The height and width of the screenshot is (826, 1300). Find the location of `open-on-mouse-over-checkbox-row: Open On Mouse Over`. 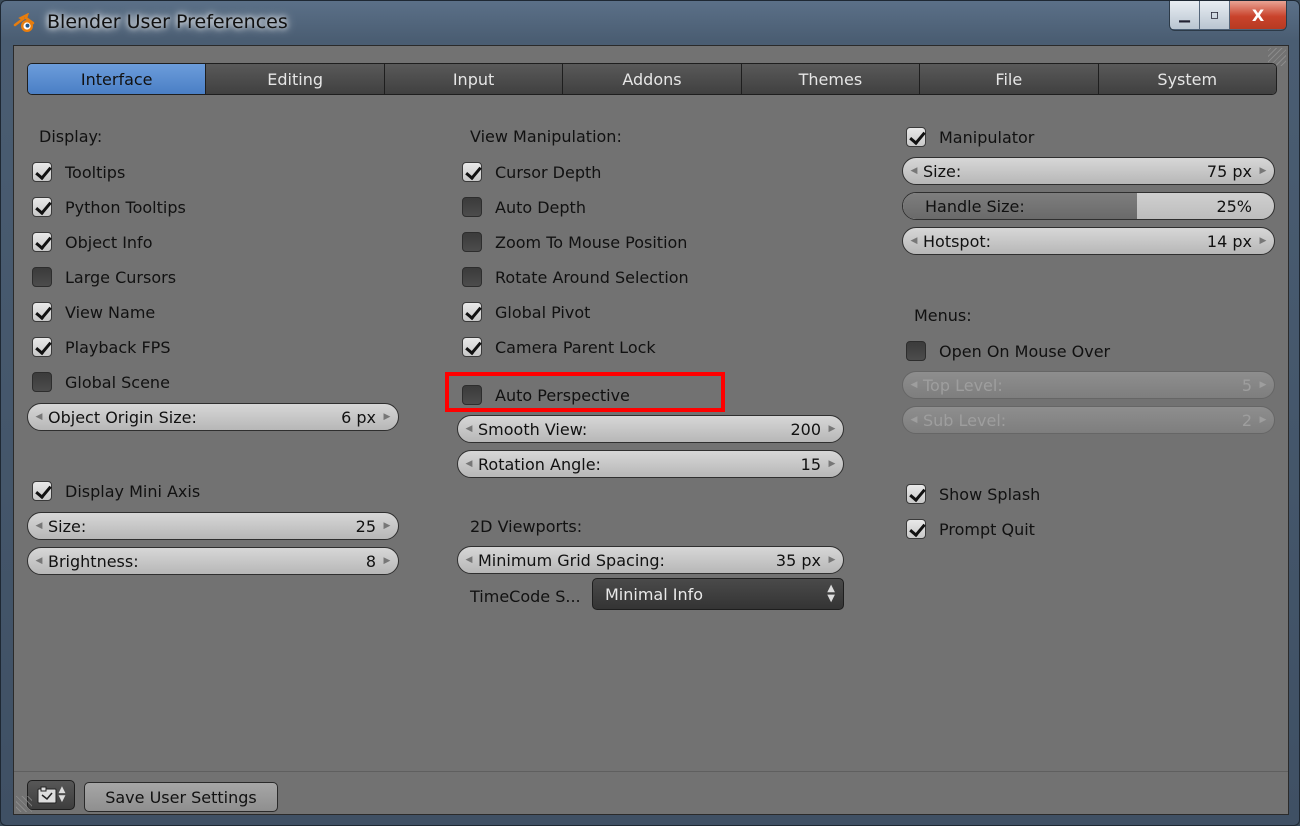

open-on-mouse-over-checkbox-row: Open On Mouse Over is located at coordinates (1008, 351).